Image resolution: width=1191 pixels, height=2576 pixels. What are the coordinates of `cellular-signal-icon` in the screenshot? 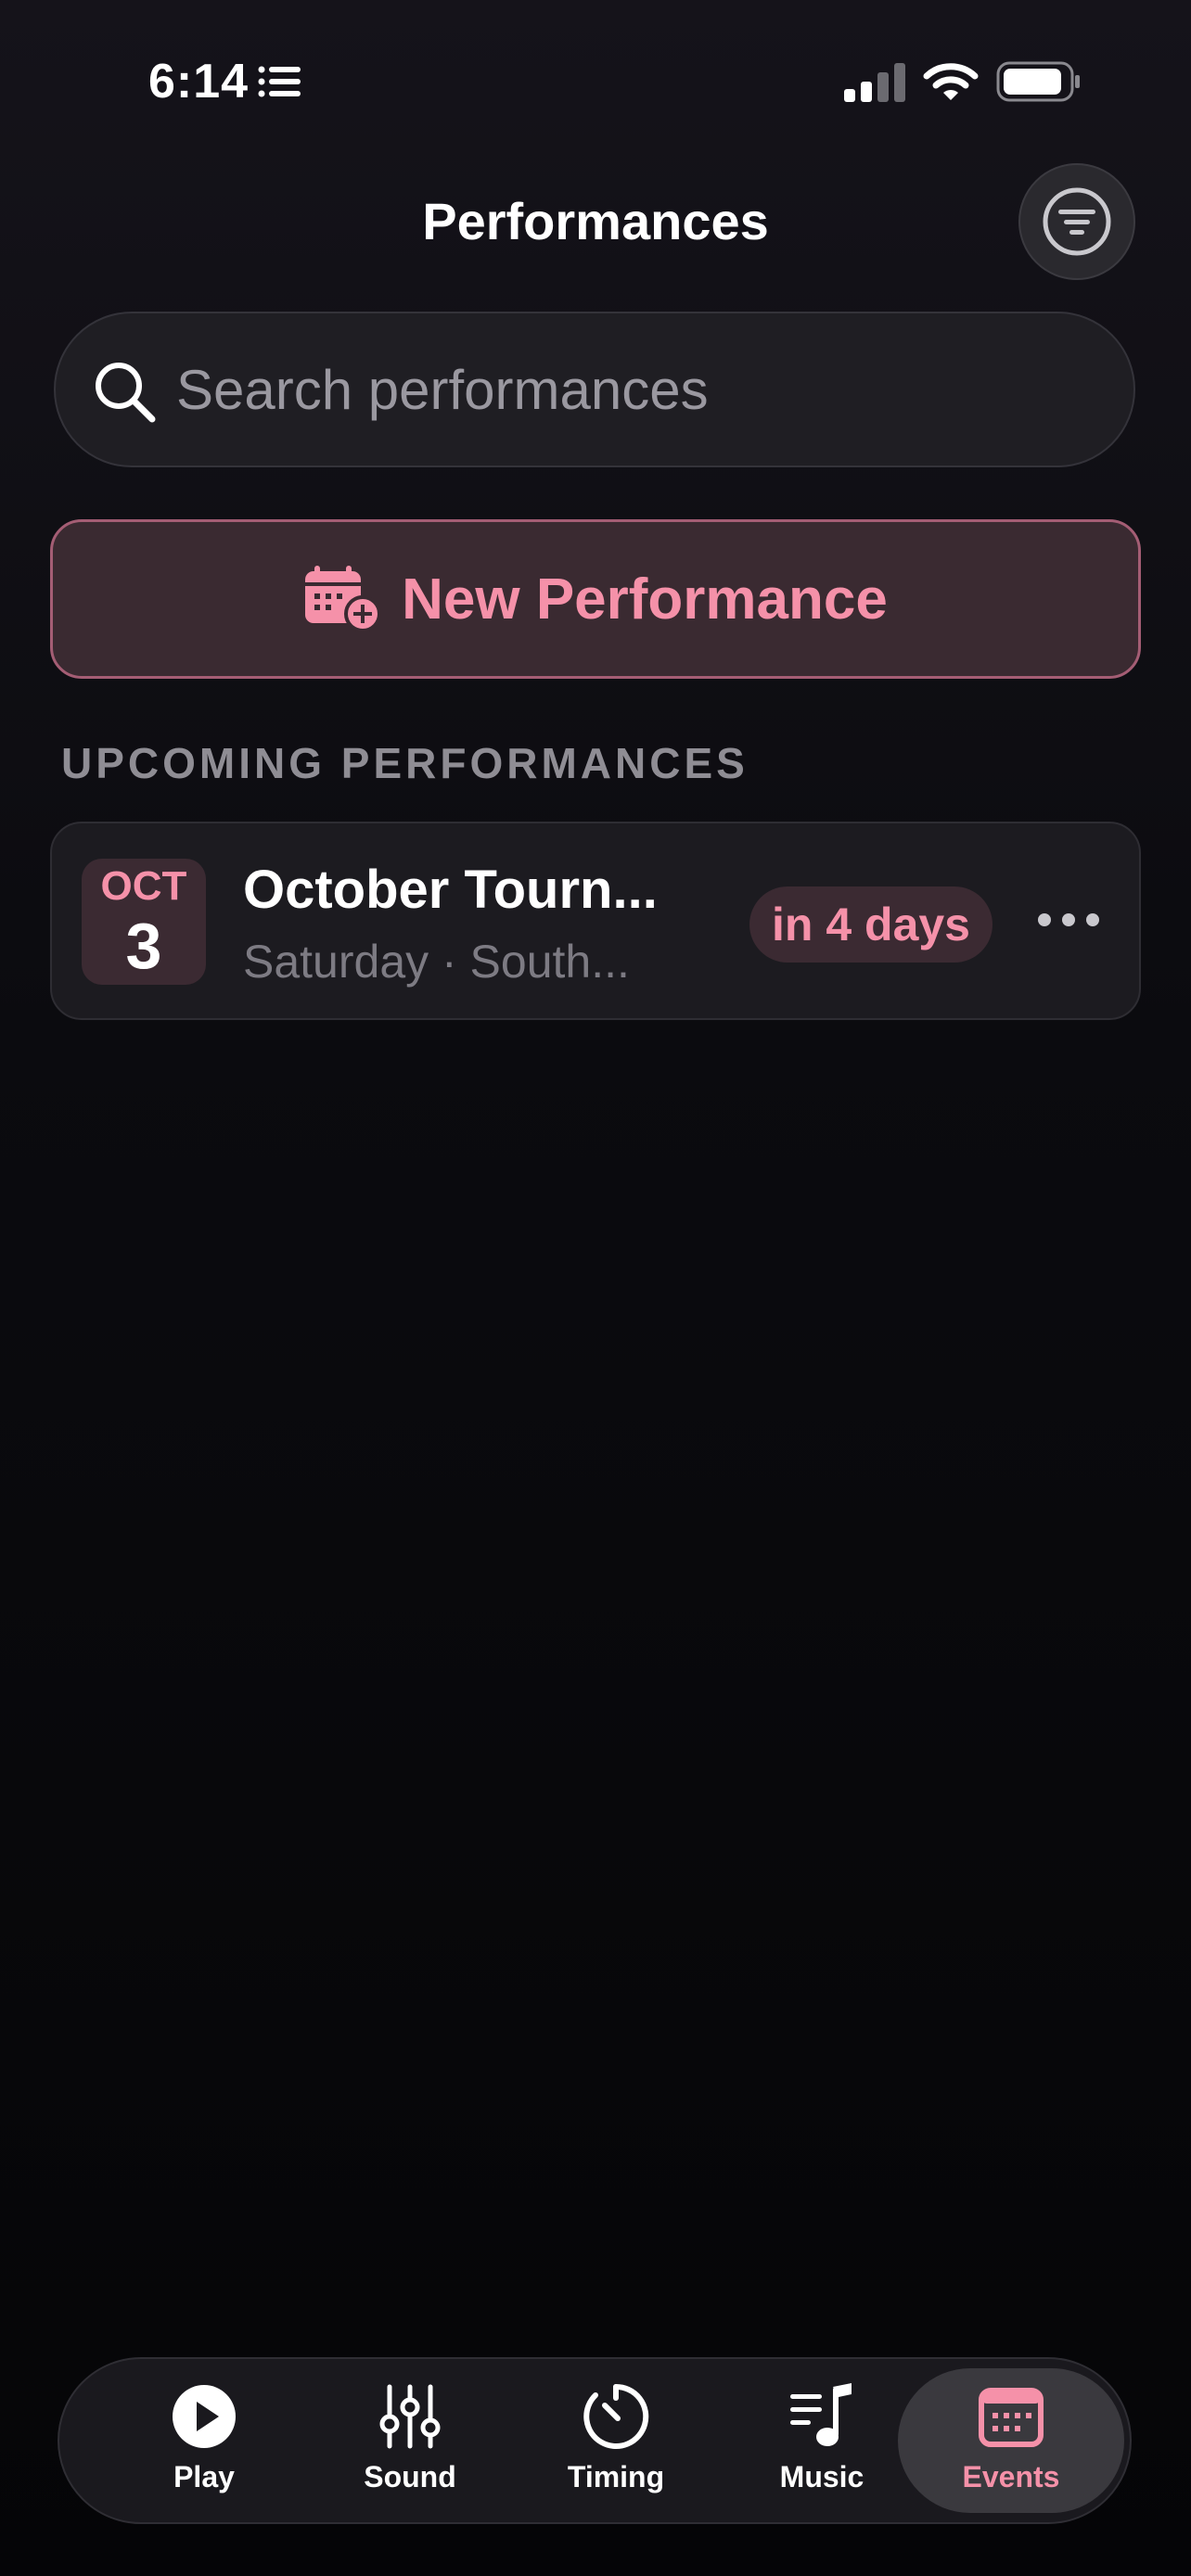 It's located at (874, 82).